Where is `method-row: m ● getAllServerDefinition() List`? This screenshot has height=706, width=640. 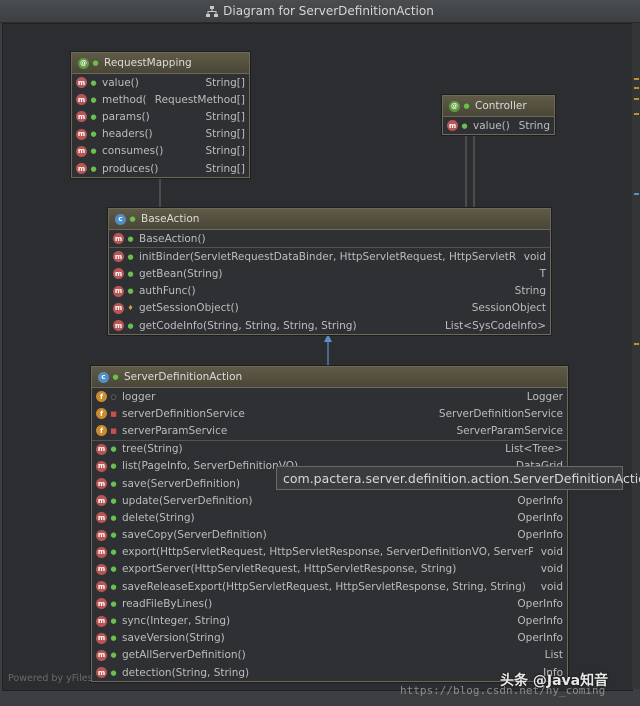 method-row: m ● getAllServerDefinition() List is located at coordinates (329, 655).